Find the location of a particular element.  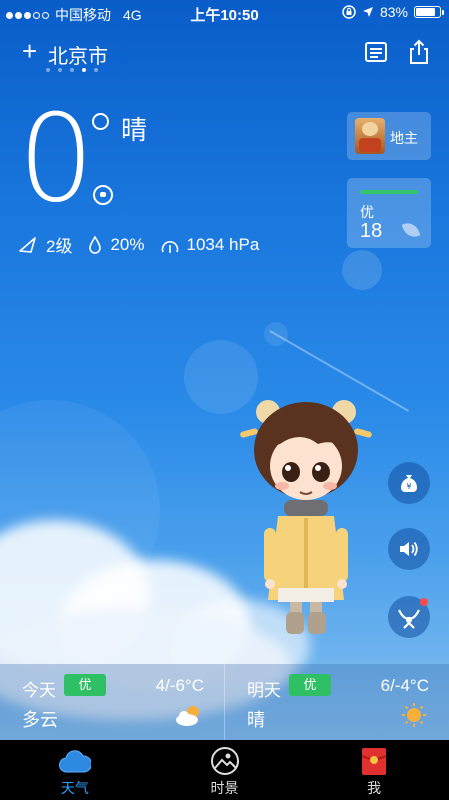

forecast-condition: 多云 is located at coordinates (40, 720).